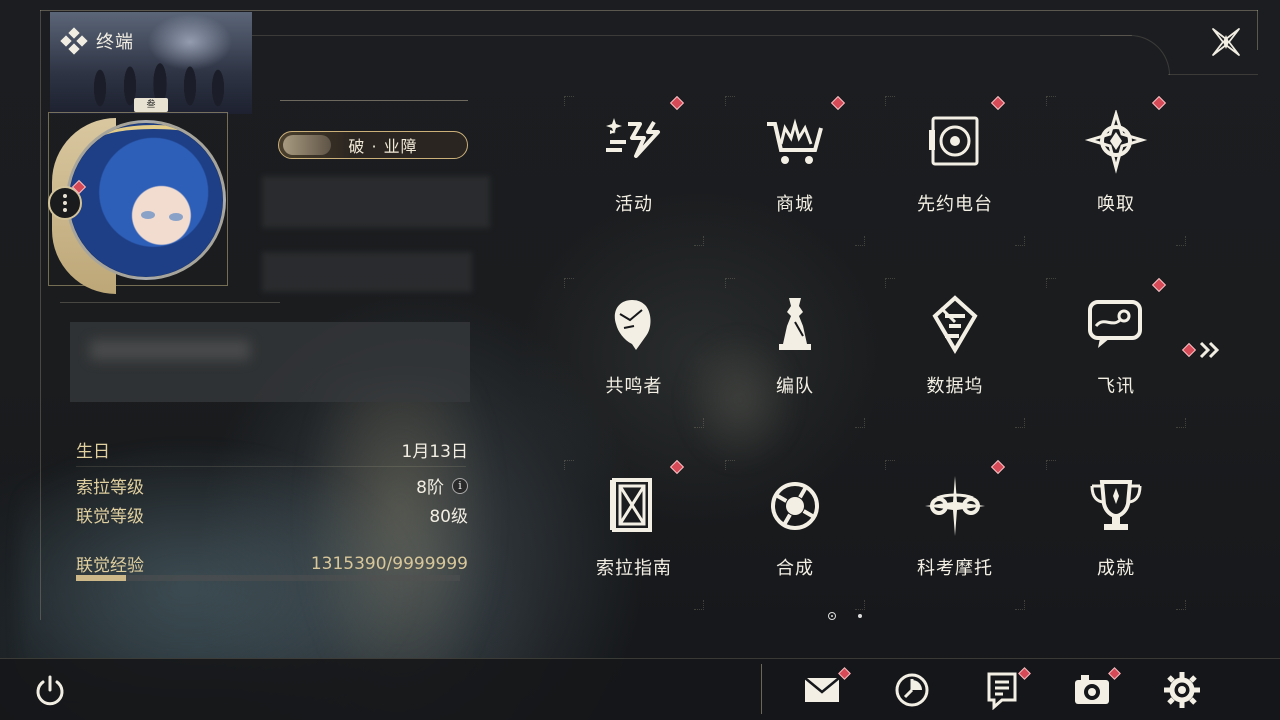 The image size is (1280, 720). What do you see at coordinates (434, 452) in the screenshot?
I see `stat-value: 1月13日` at bounding box center [434, 452].